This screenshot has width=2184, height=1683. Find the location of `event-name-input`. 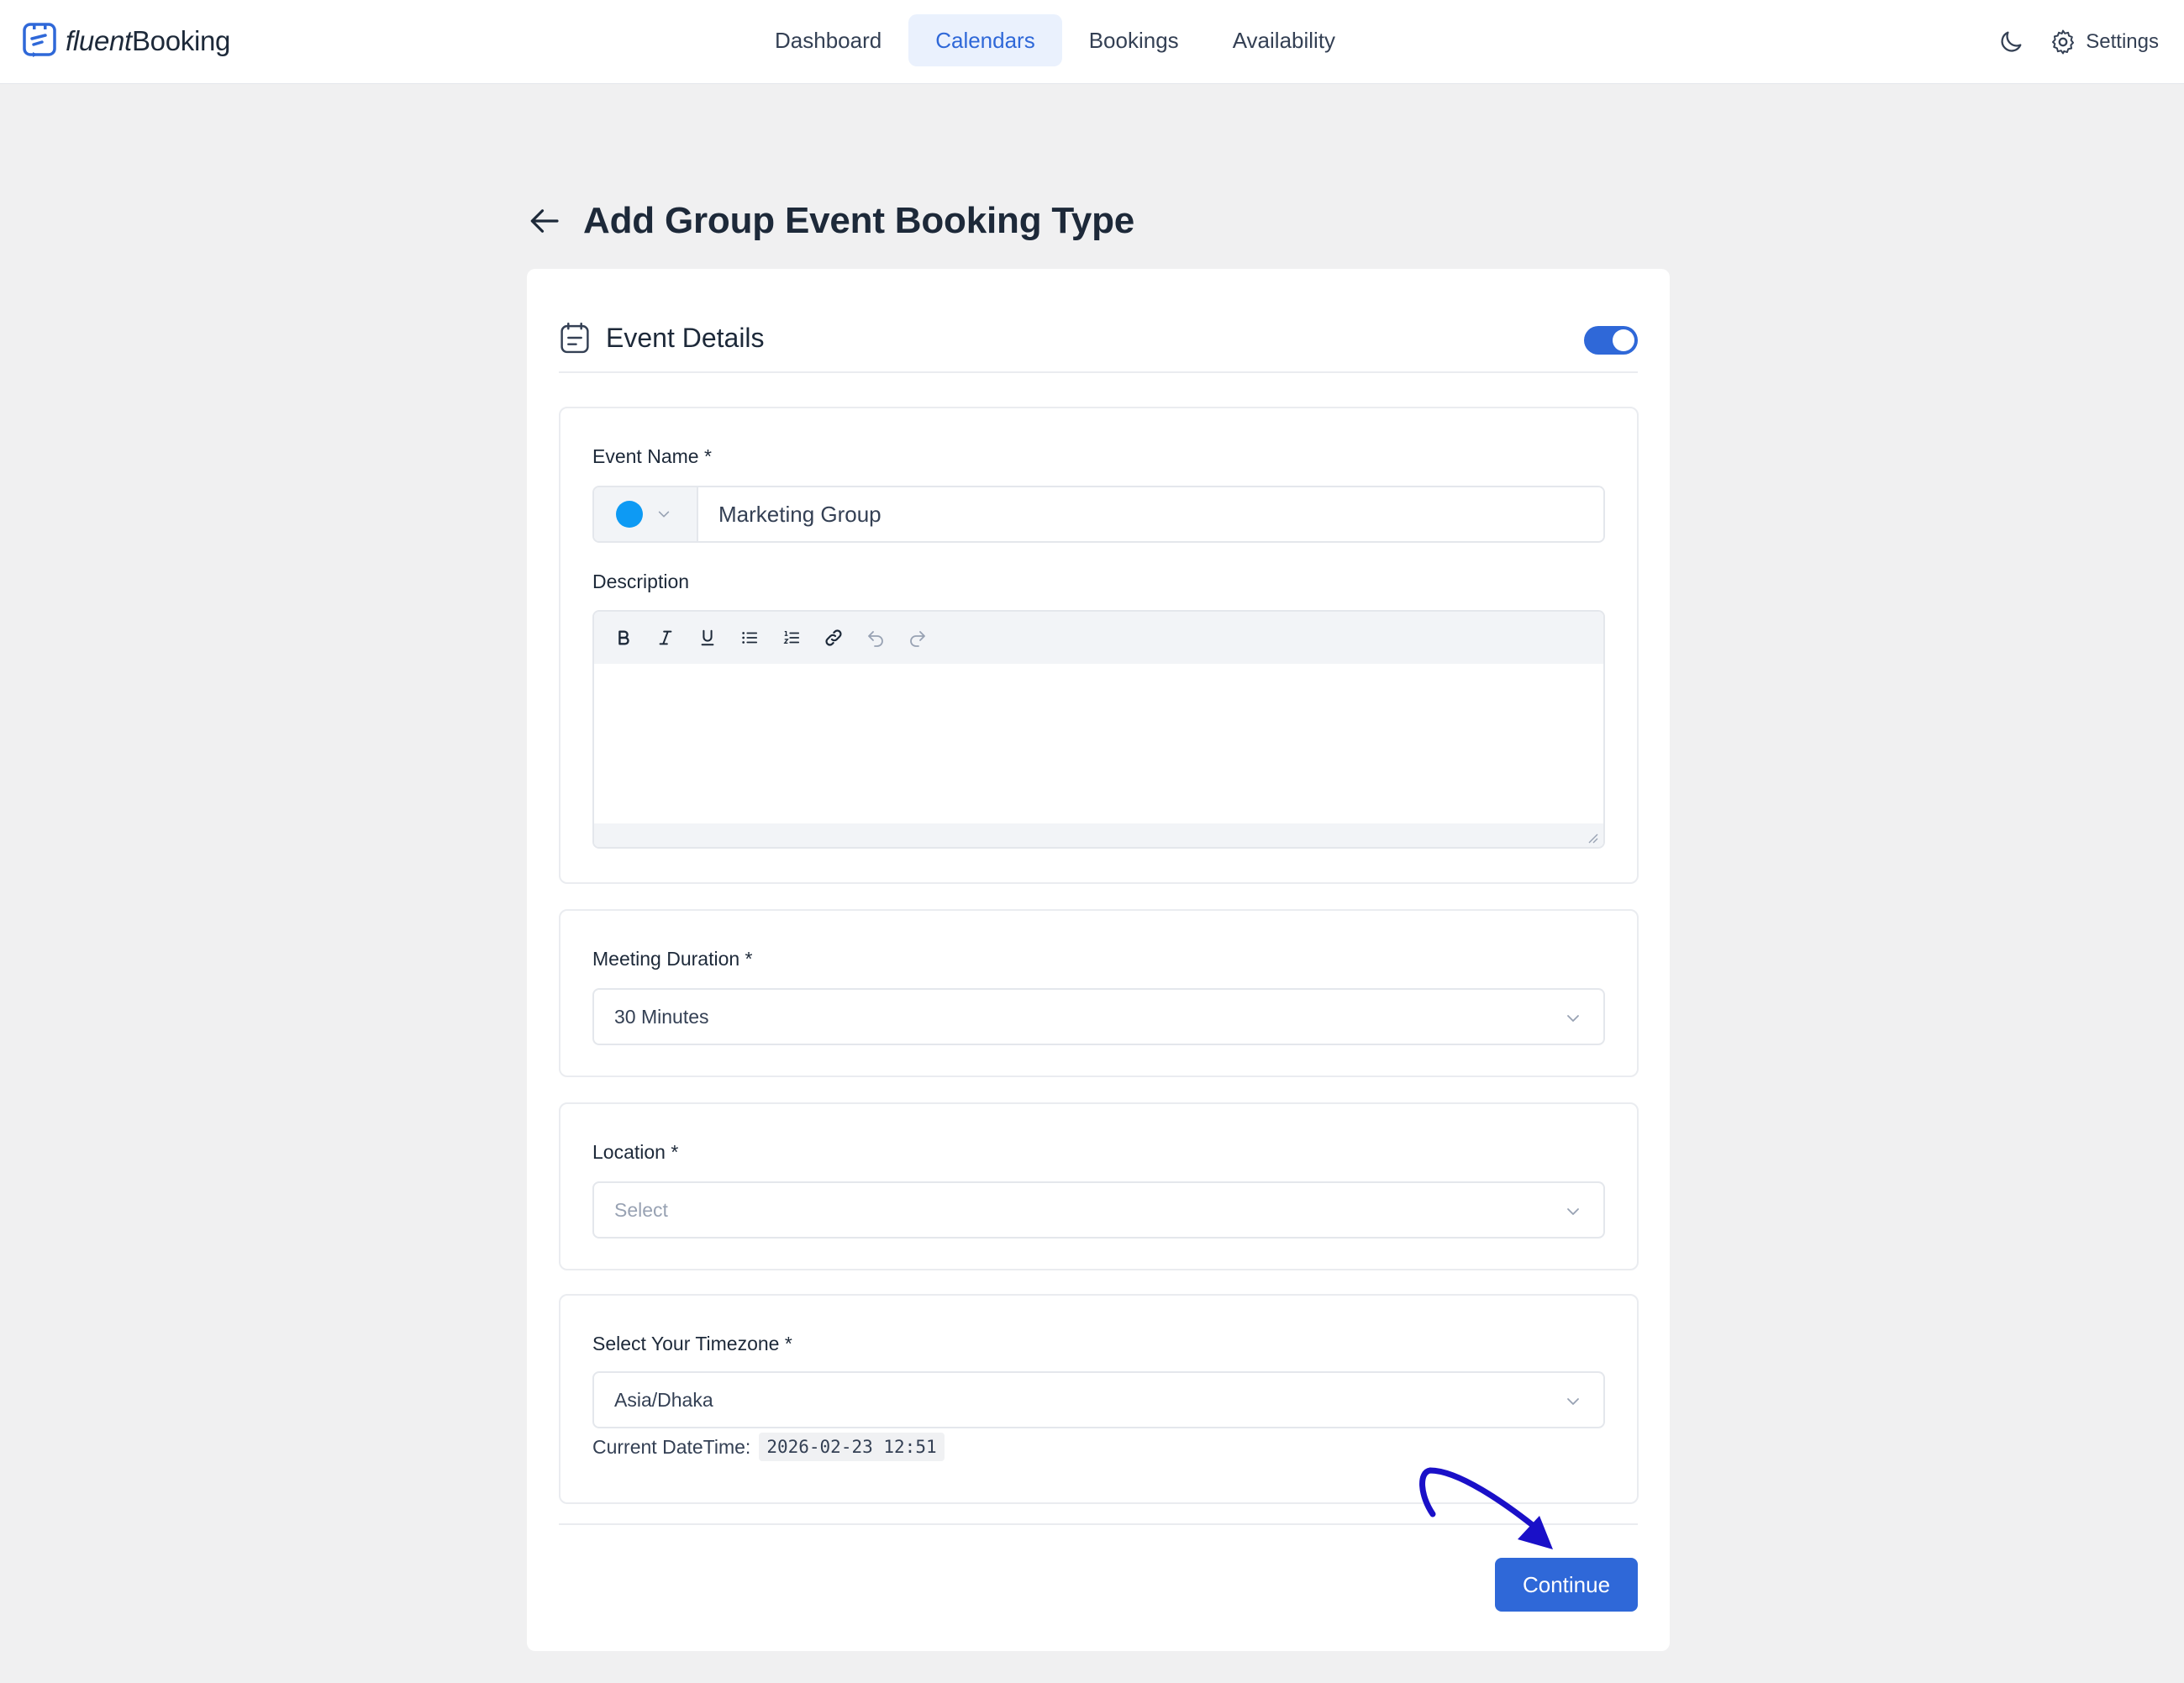

event-name-input is located at coordinates (1150, 514).